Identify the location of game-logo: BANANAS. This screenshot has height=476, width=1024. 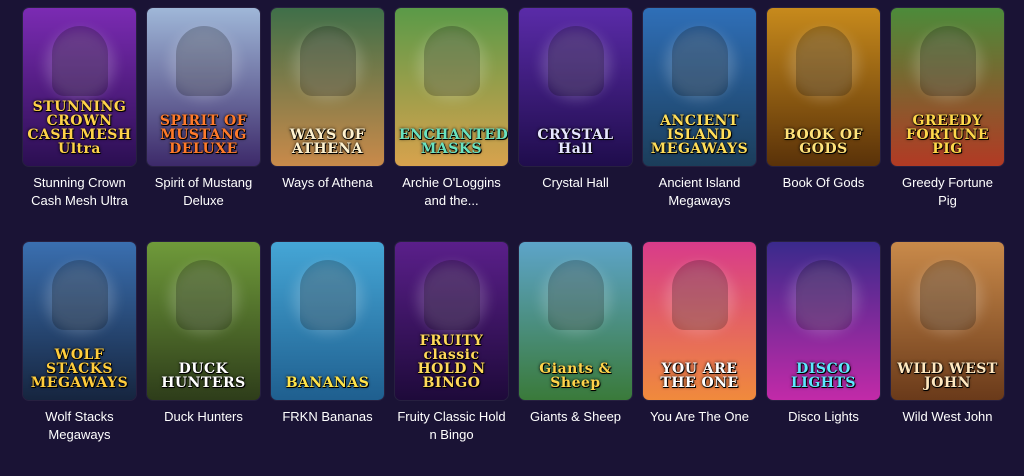
(327, 383).